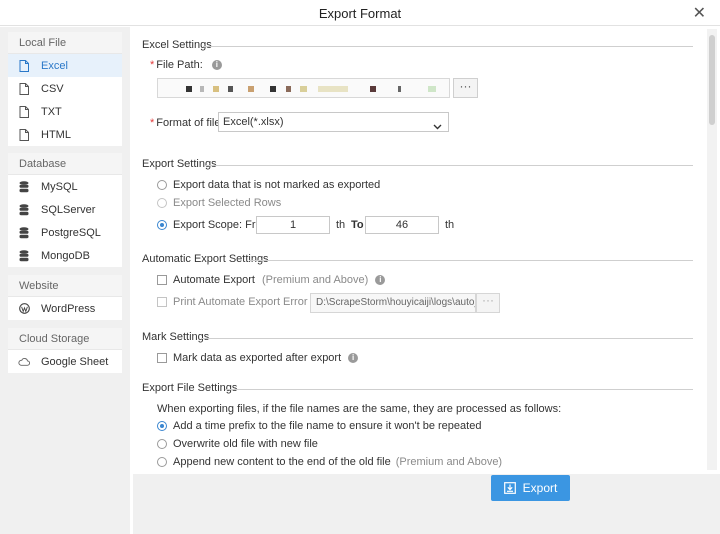 Image resolution: width=720 pixels, height=534 pixels. I want to click on sidebar-item-label: Excel, so click(54, 65).